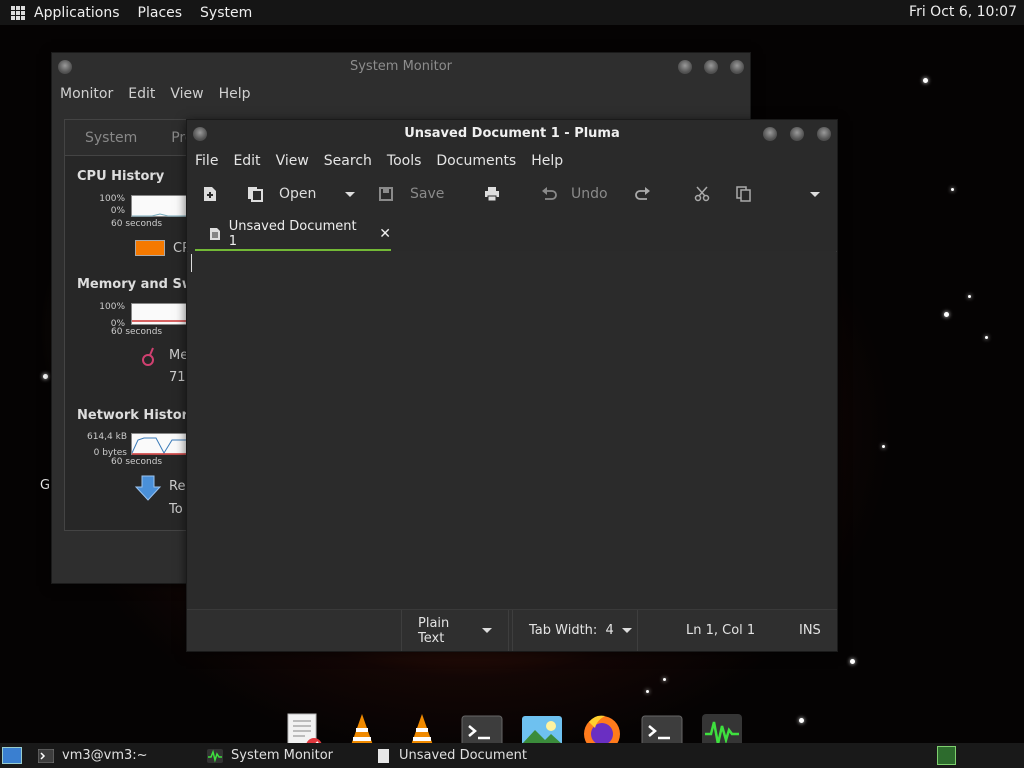 This screenshot has height=768, width=1024. I want to click on workspace-switcher-icon, so click(946, 755).